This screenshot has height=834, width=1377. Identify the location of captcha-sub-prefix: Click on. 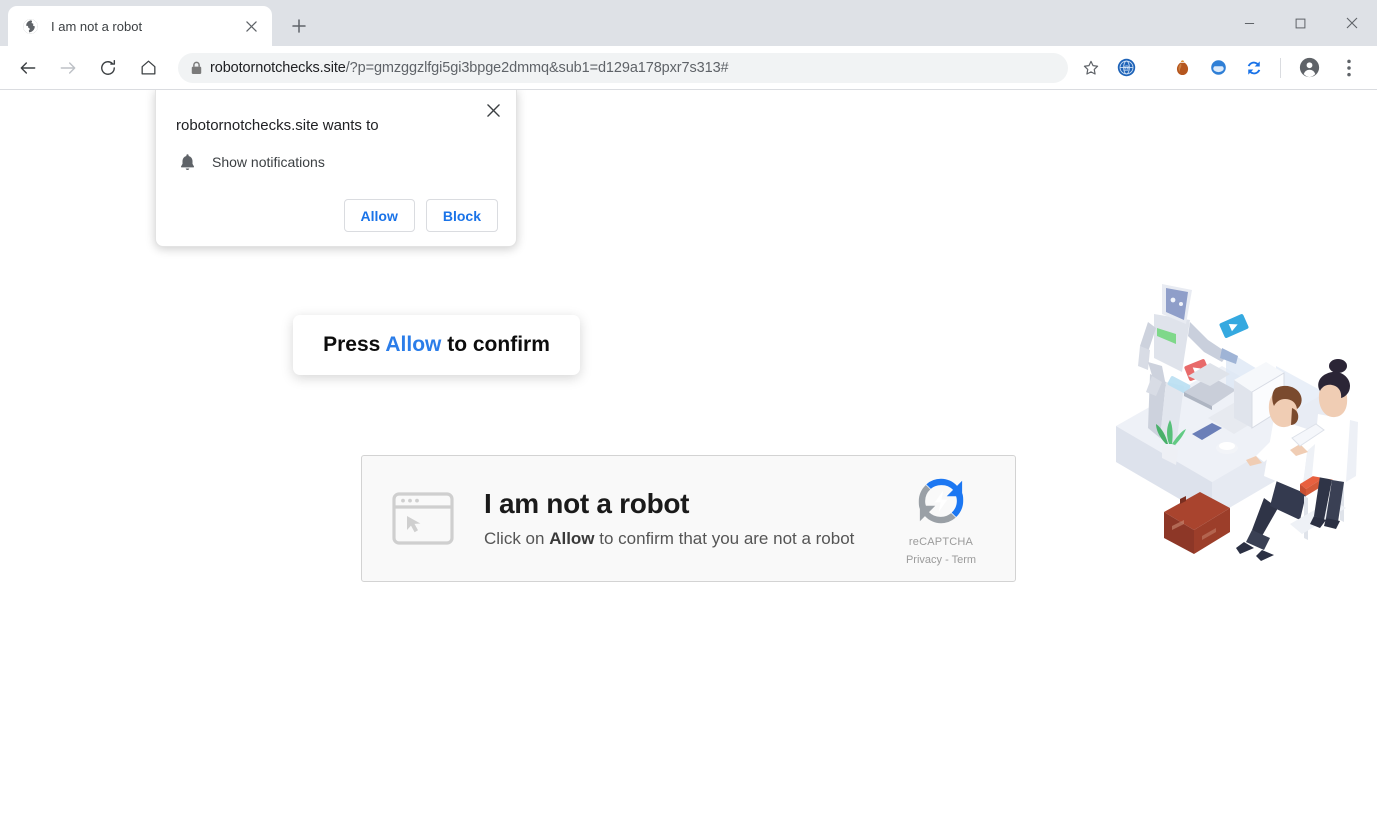
(517, 539).